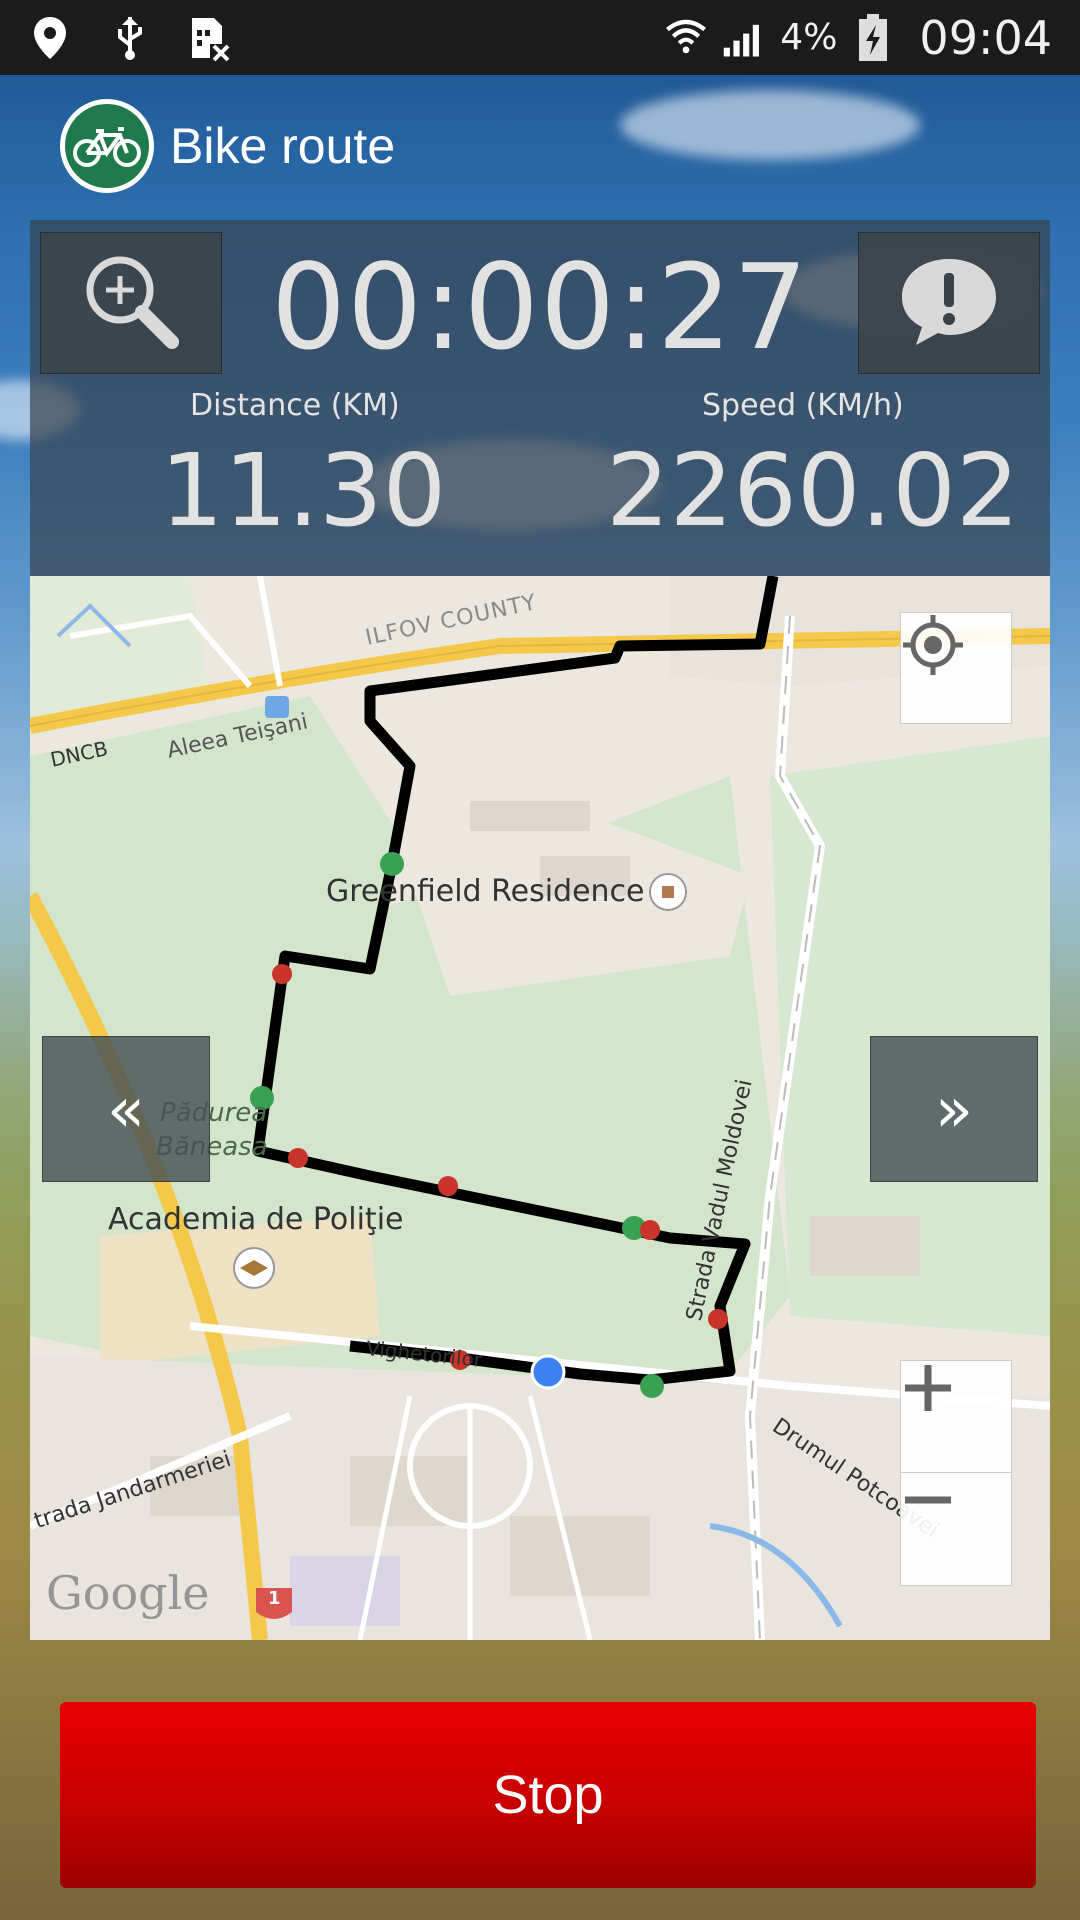  I want to click on my-location-button, so click(956, 668).